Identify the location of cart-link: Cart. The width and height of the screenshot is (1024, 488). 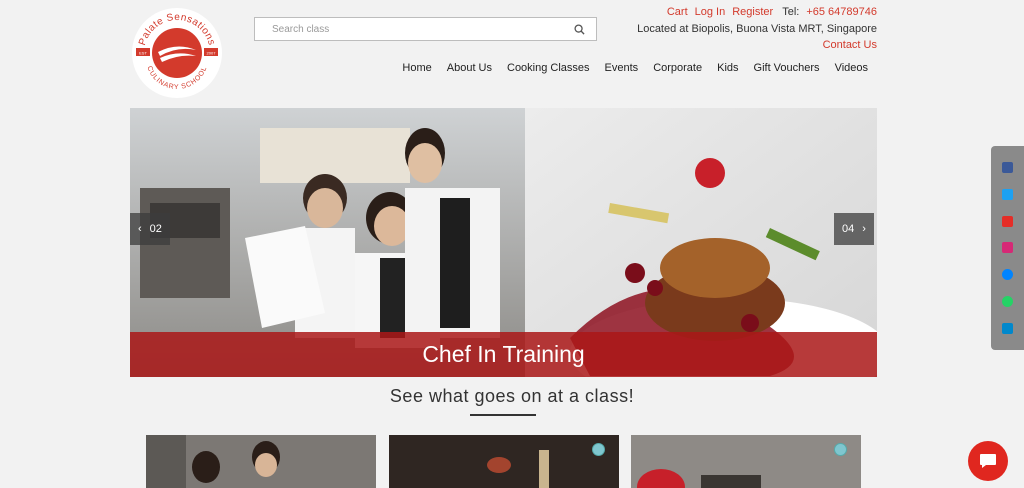
(677, 13).